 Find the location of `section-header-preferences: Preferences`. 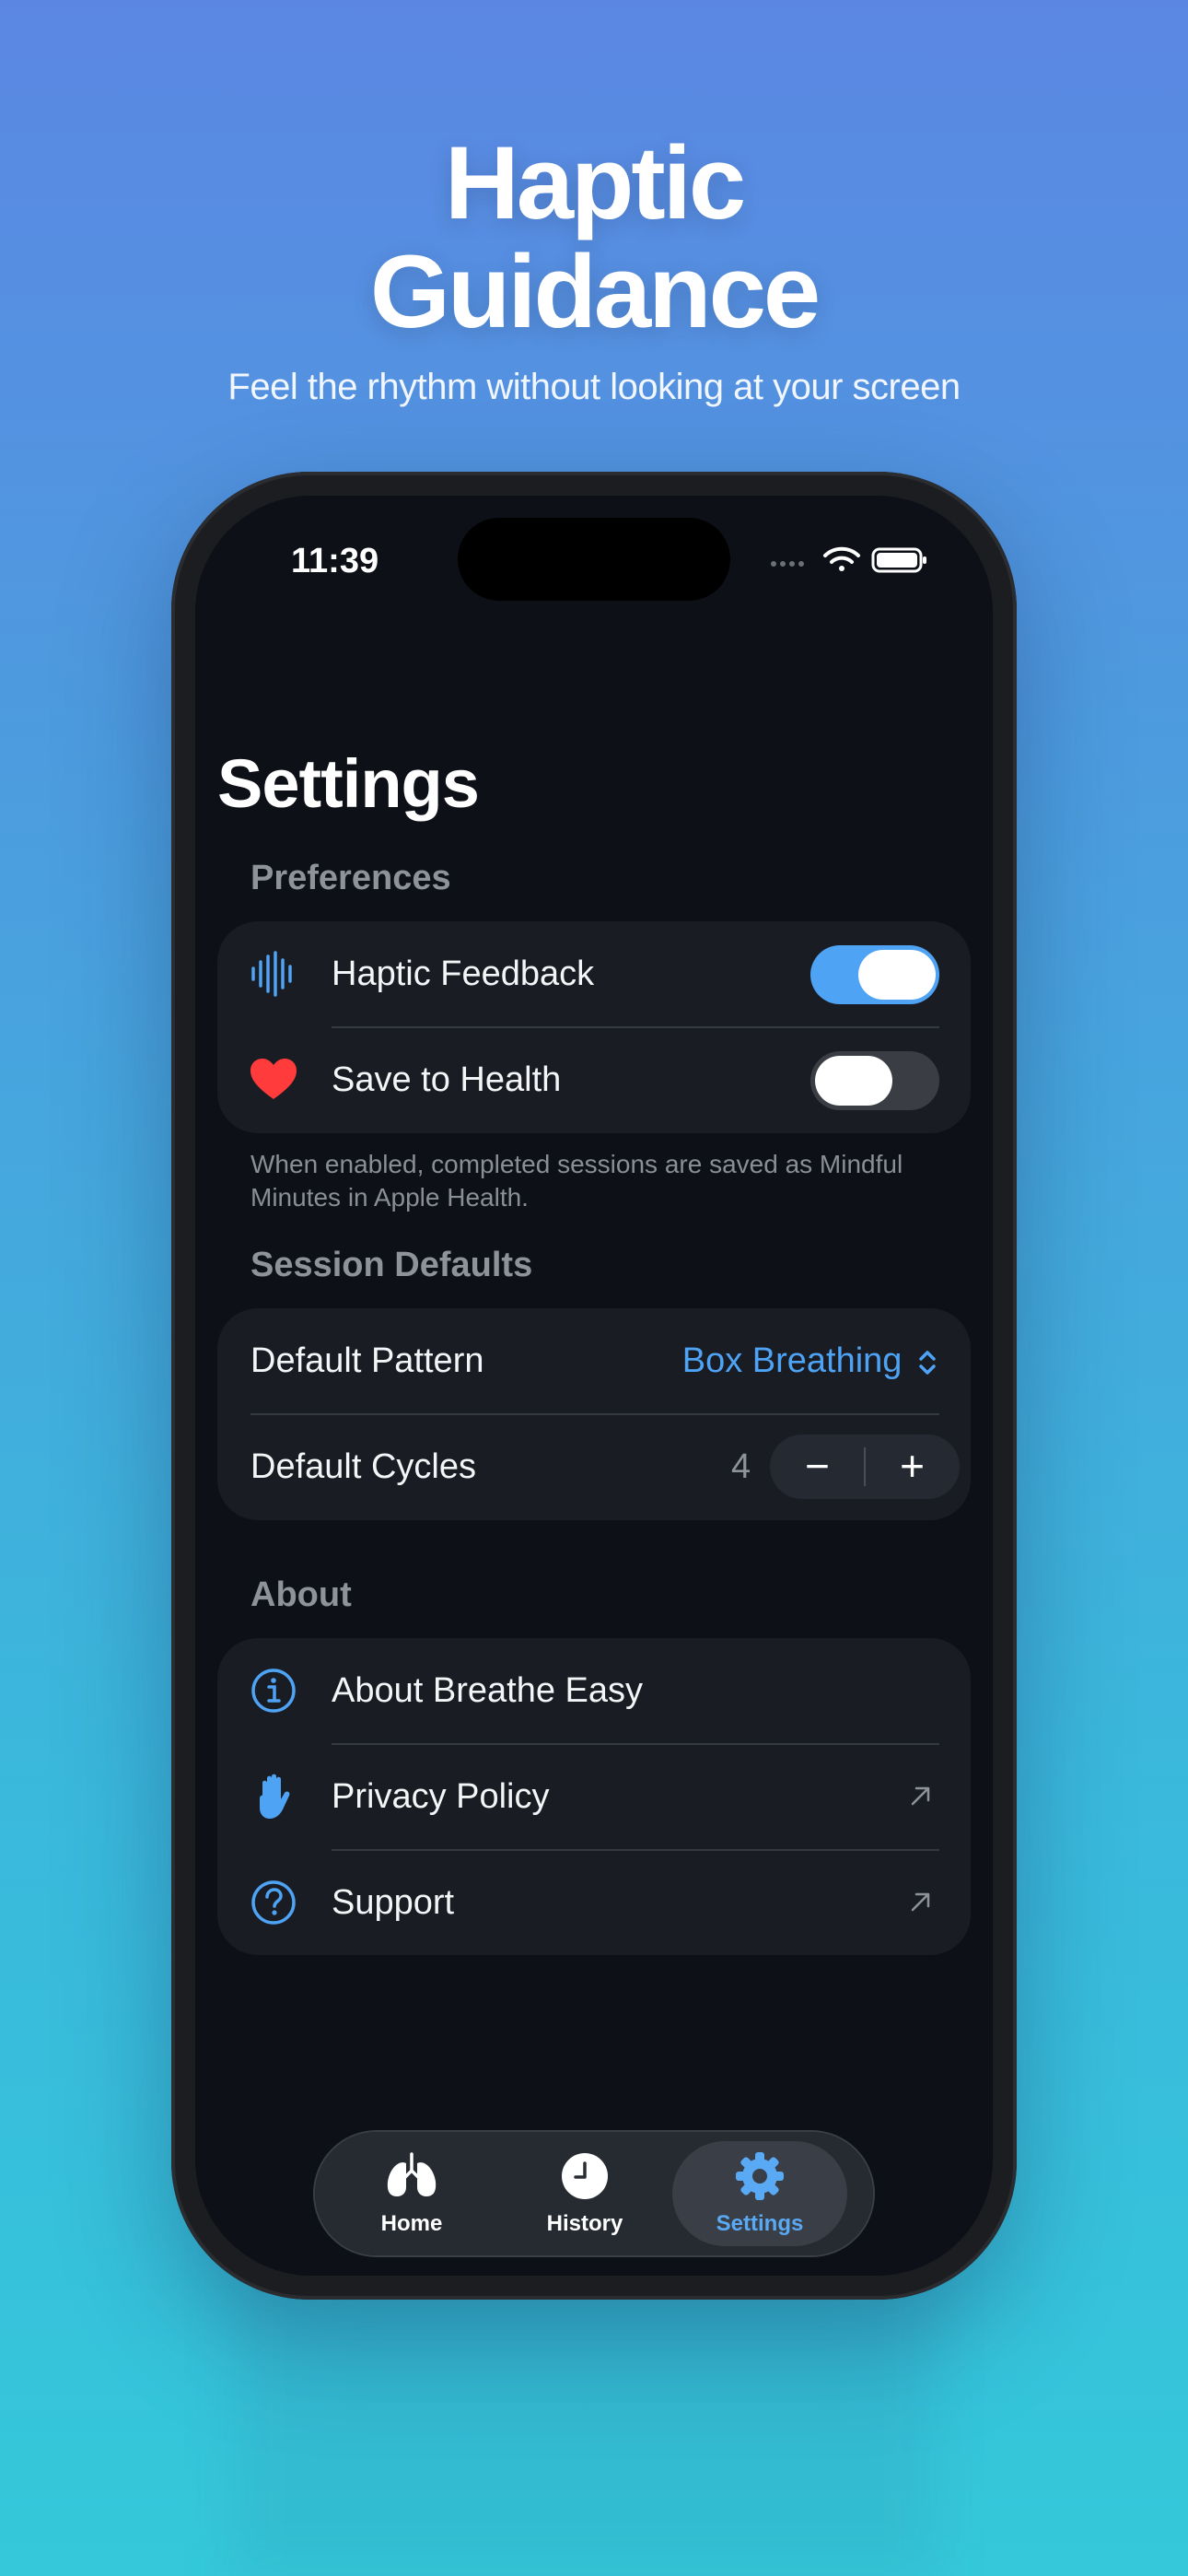

section-header-preferences: Preferences is located at coordinates (350, 878).